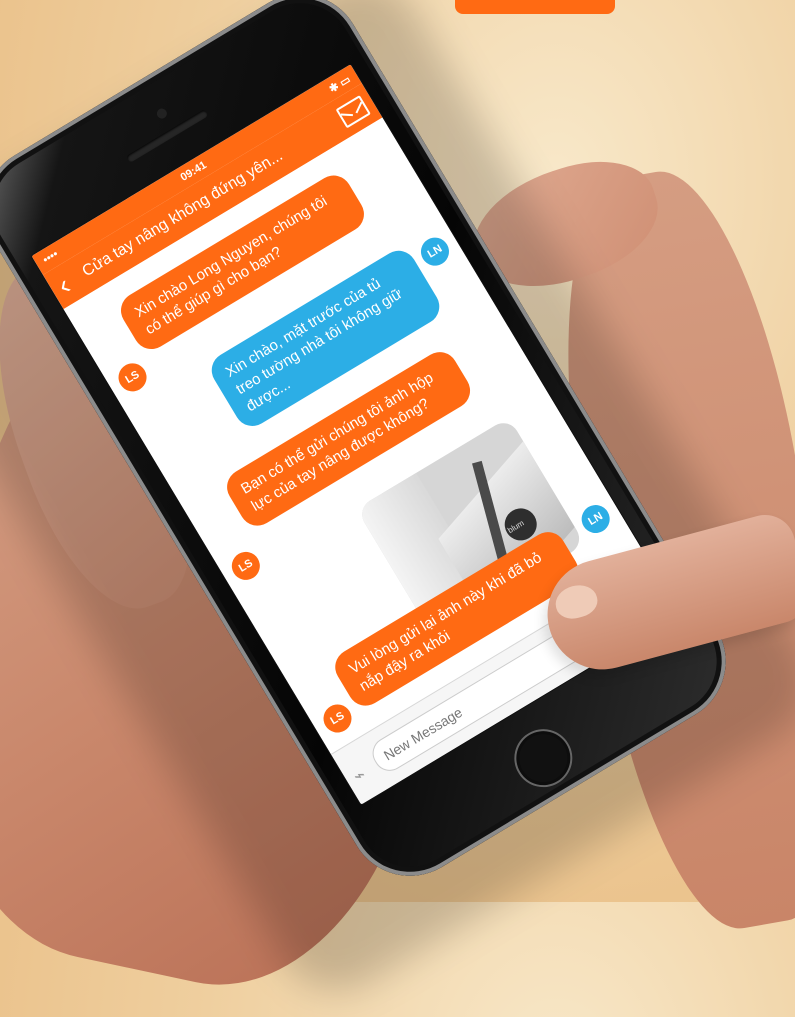 The image size is (795, 1017). Describe the element at coordinates (576, 601) in the screenshot. I see `fingernail` at that location.